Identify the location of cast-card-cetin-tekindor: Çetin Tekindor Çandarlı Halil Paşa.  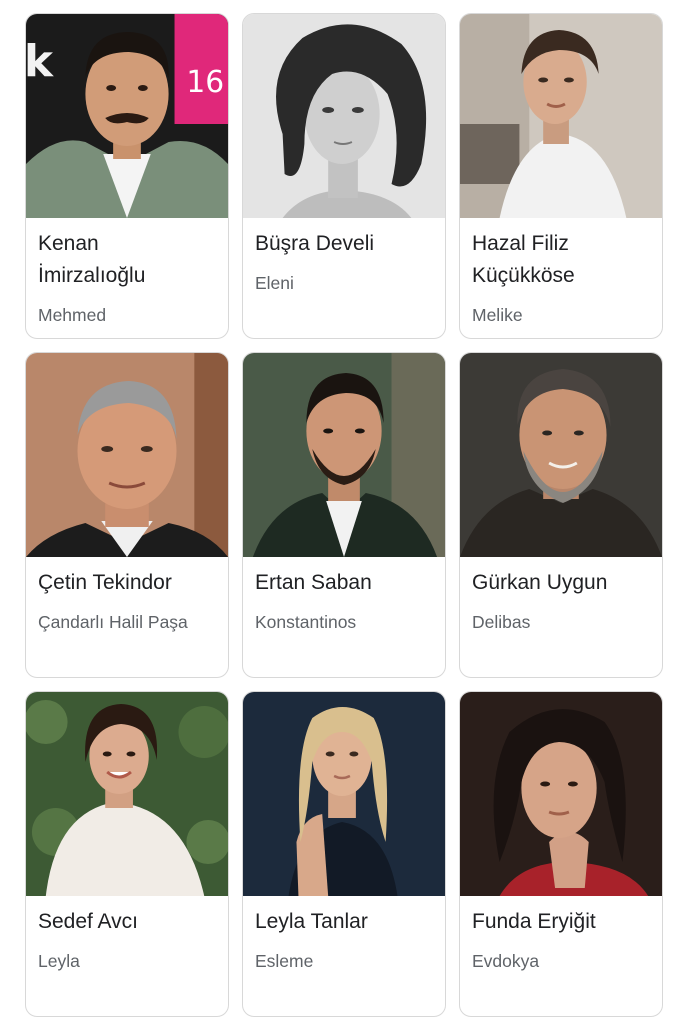
(127, 515).